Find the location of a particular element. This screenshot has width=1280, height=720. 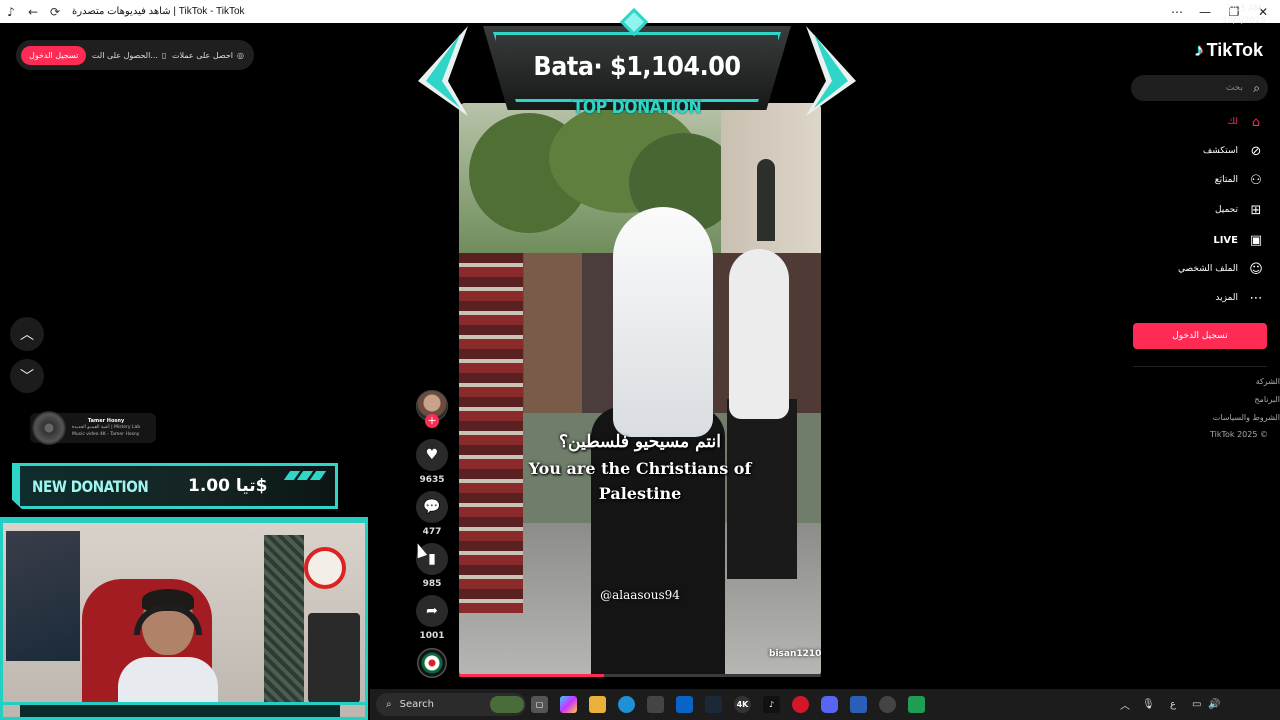

streamer is located at coordinates (167, 651).